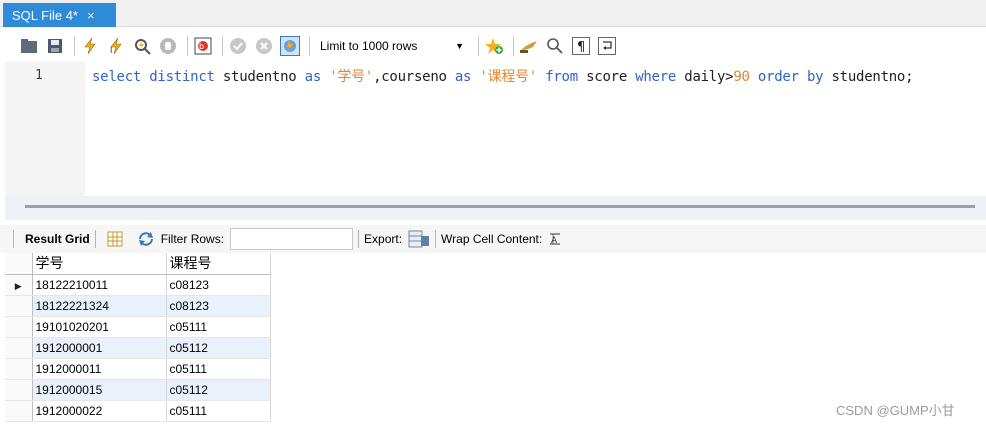  I want to click on save-icon, so click(55, 46).